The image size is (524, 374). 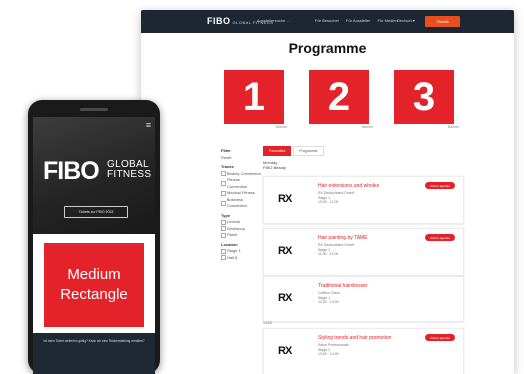 What do you see at coordinates (96, 212) in the screenshot?
I see `tickets-cta-button: Tickets zur FIBO 2023` at bounding box center [96, 212].